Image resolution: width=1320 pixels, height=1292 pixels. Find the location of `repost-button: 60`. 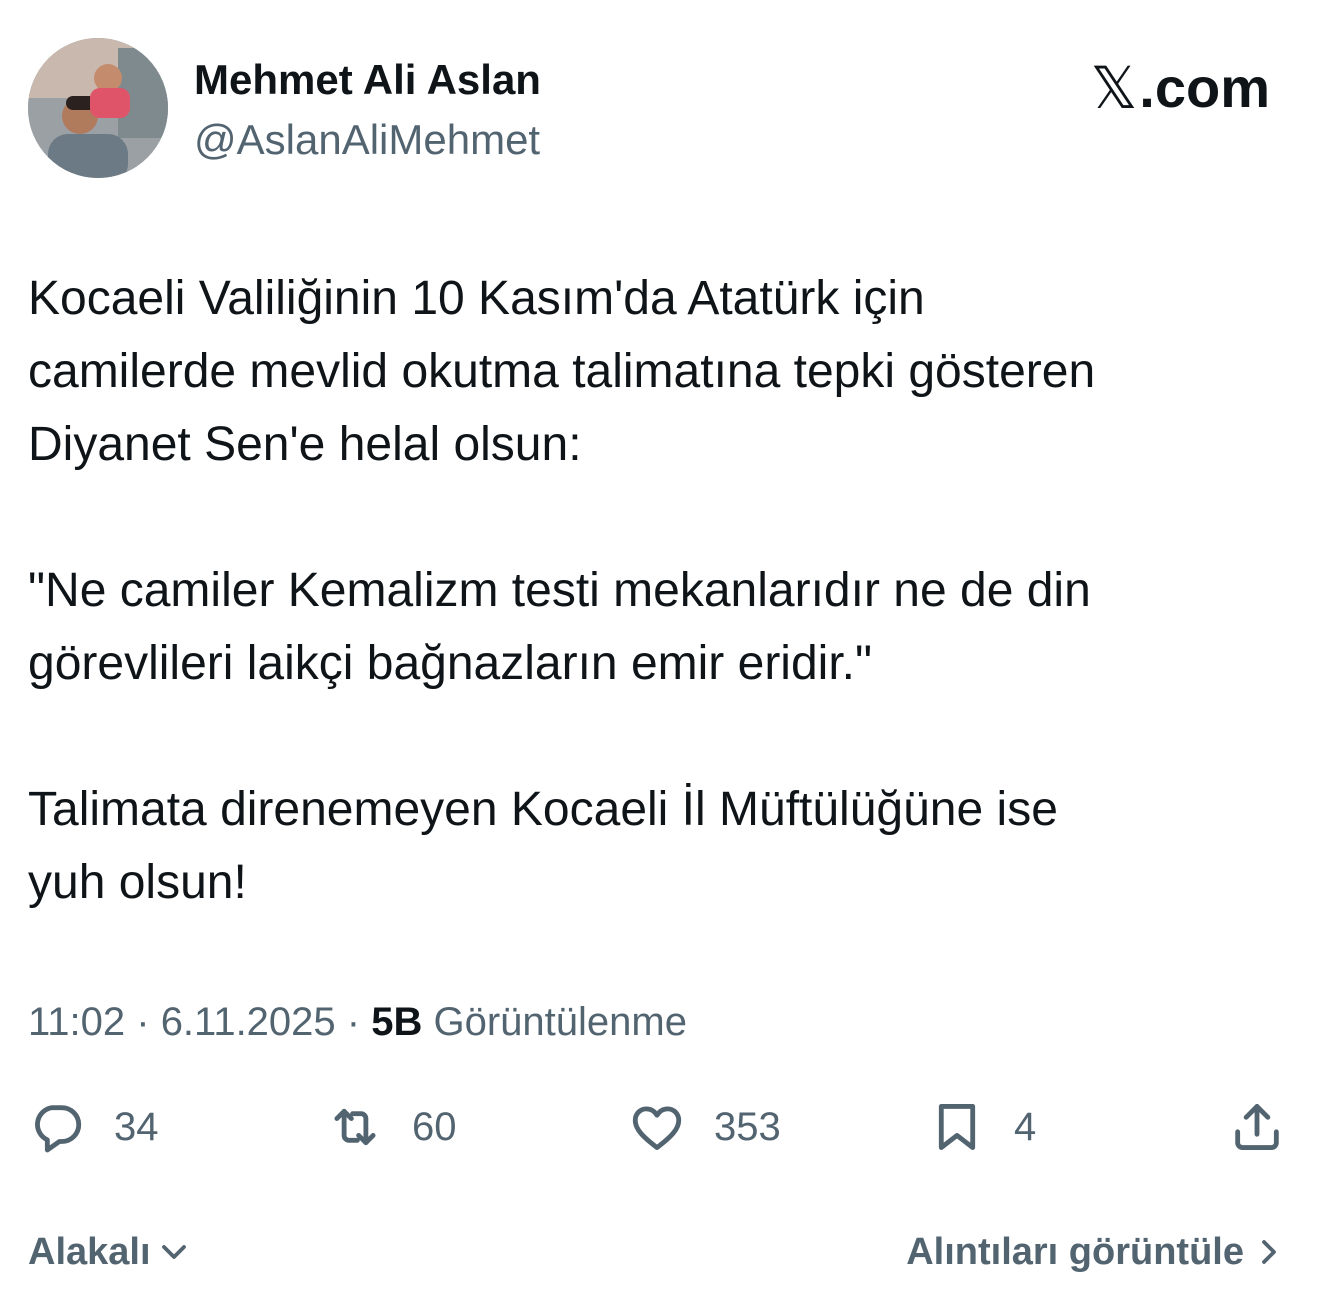

repost-button: 60 is located at coordinates (391, 1127).